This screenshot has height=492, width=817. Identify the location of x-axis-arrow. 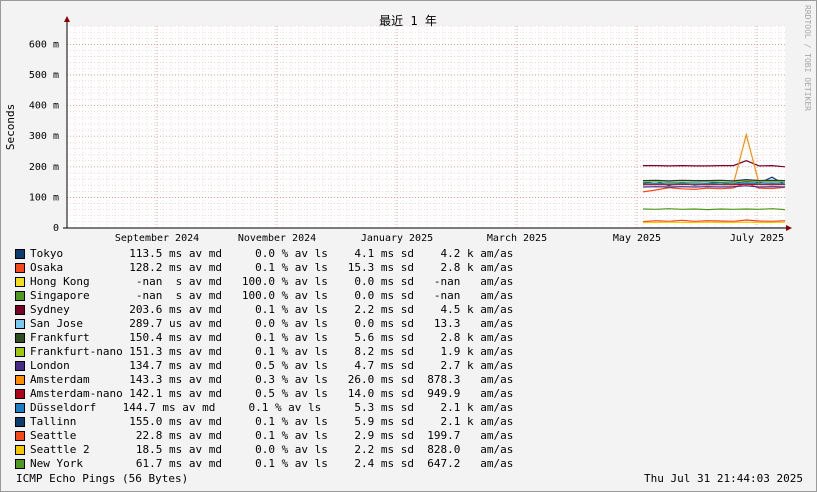
(789, 228).